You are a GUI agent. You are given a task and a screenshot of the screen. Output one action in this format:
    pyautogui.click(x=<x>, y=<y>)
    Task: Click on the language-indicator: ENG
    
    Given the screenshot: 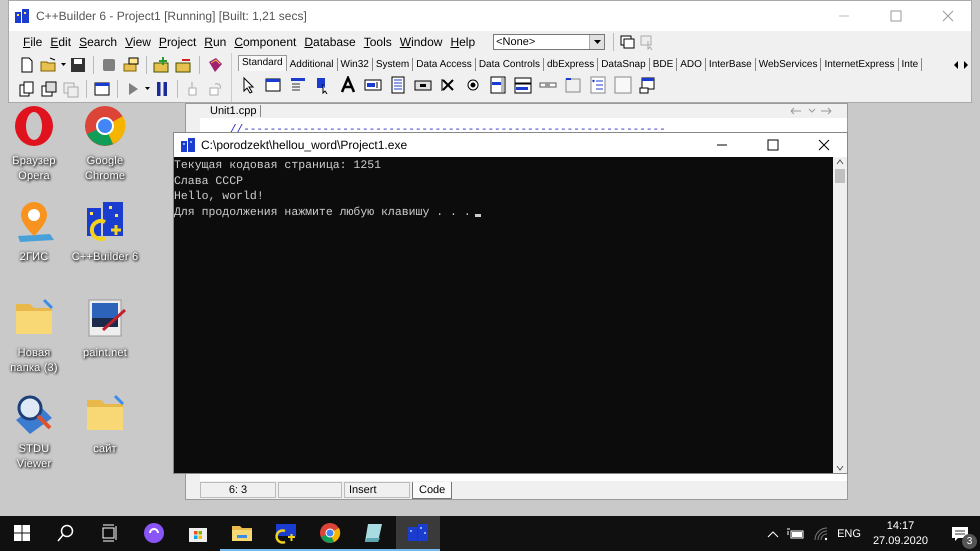 What is the action you would take?
    pyautogui.click(x=849, y=534)
    